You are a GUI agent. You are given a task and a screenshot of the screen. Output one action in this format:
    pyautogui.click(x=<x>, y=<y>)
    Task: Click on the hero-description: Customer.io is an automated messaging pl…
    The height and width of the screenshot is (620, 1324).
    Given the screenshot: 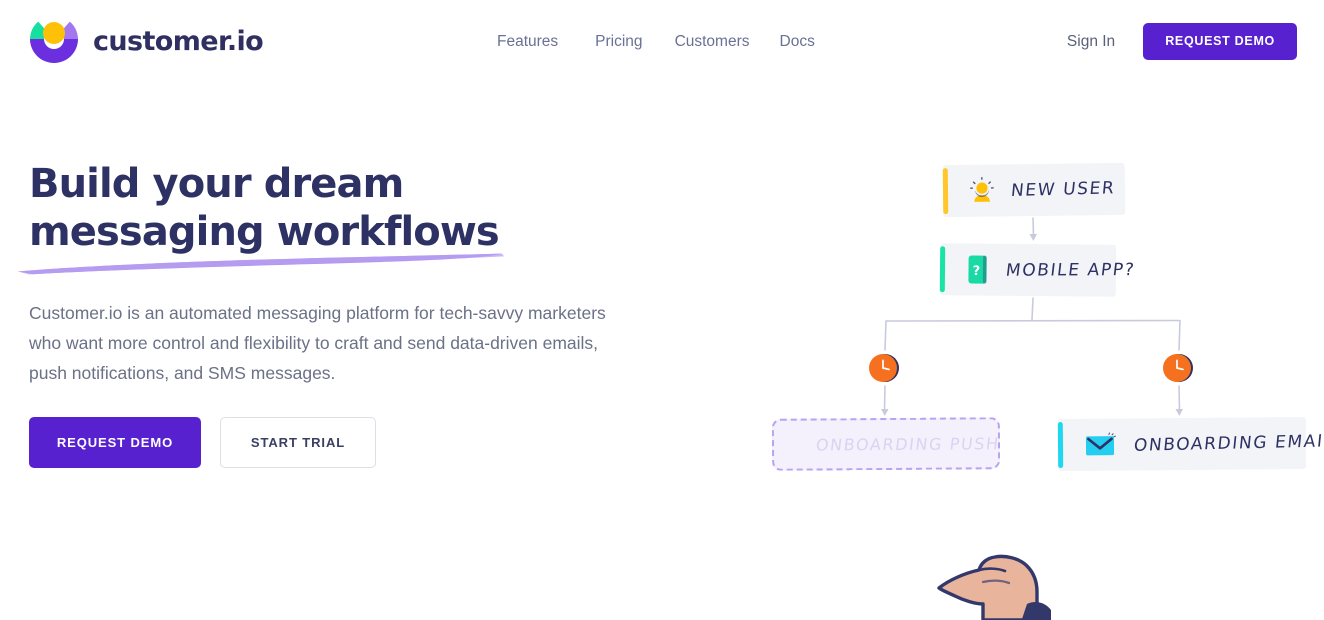 What is the action you would take?
    pyautogui.click(x=329, y=343)
    